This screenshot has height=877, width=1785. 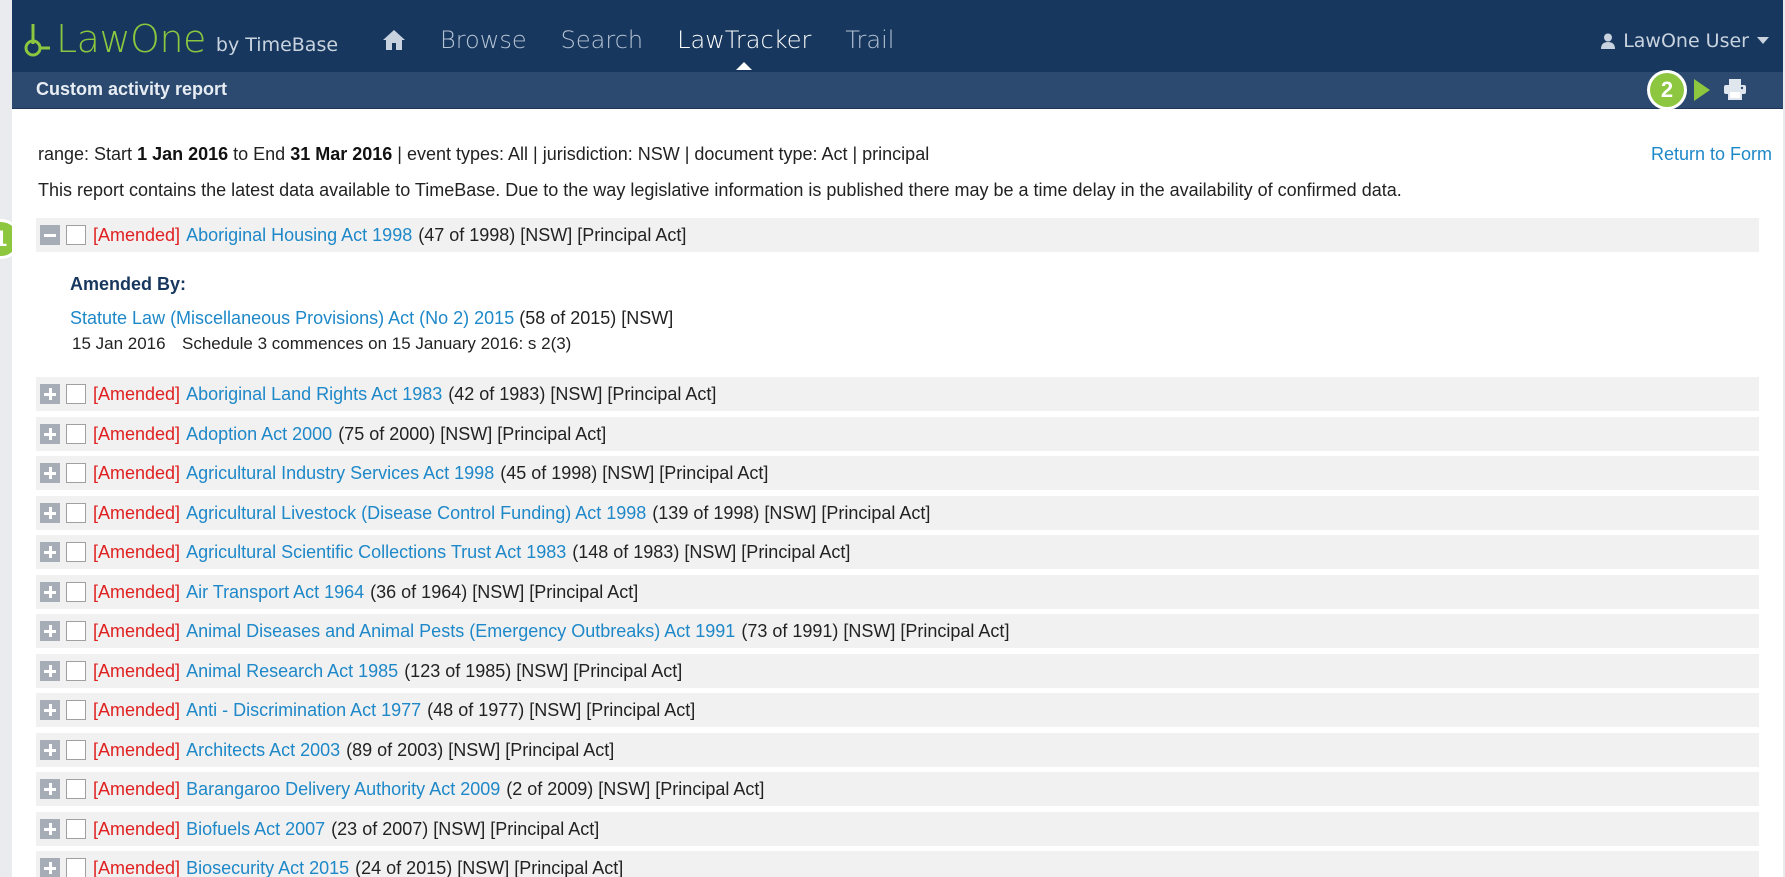 I want to click on act-title-link: Biosecurity Act 2015, so click(x=267, y=867).